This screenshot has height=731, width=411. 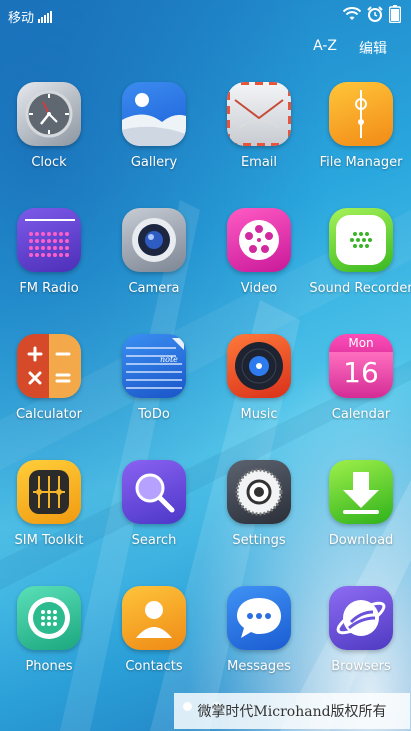 I want to click on calendar-weekday: Mon, so click(x=361, y=343).